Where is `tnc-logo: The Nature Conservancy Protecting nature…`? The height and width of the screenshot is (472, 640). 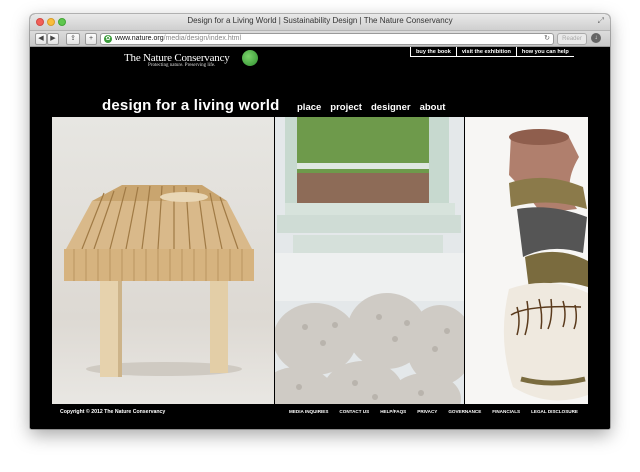 tnc-logo: The Nature Conservancy Protecting nature… is located at coordinates (177, 60).